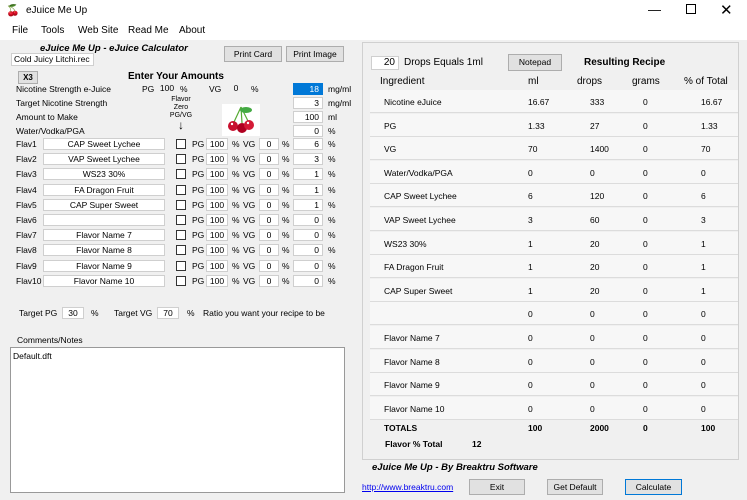 This screenshot has width=747, height=500. Describe the element at coordinates (308, 144) in the screenshot. I see `flavor-pct-field: 6` at that location.